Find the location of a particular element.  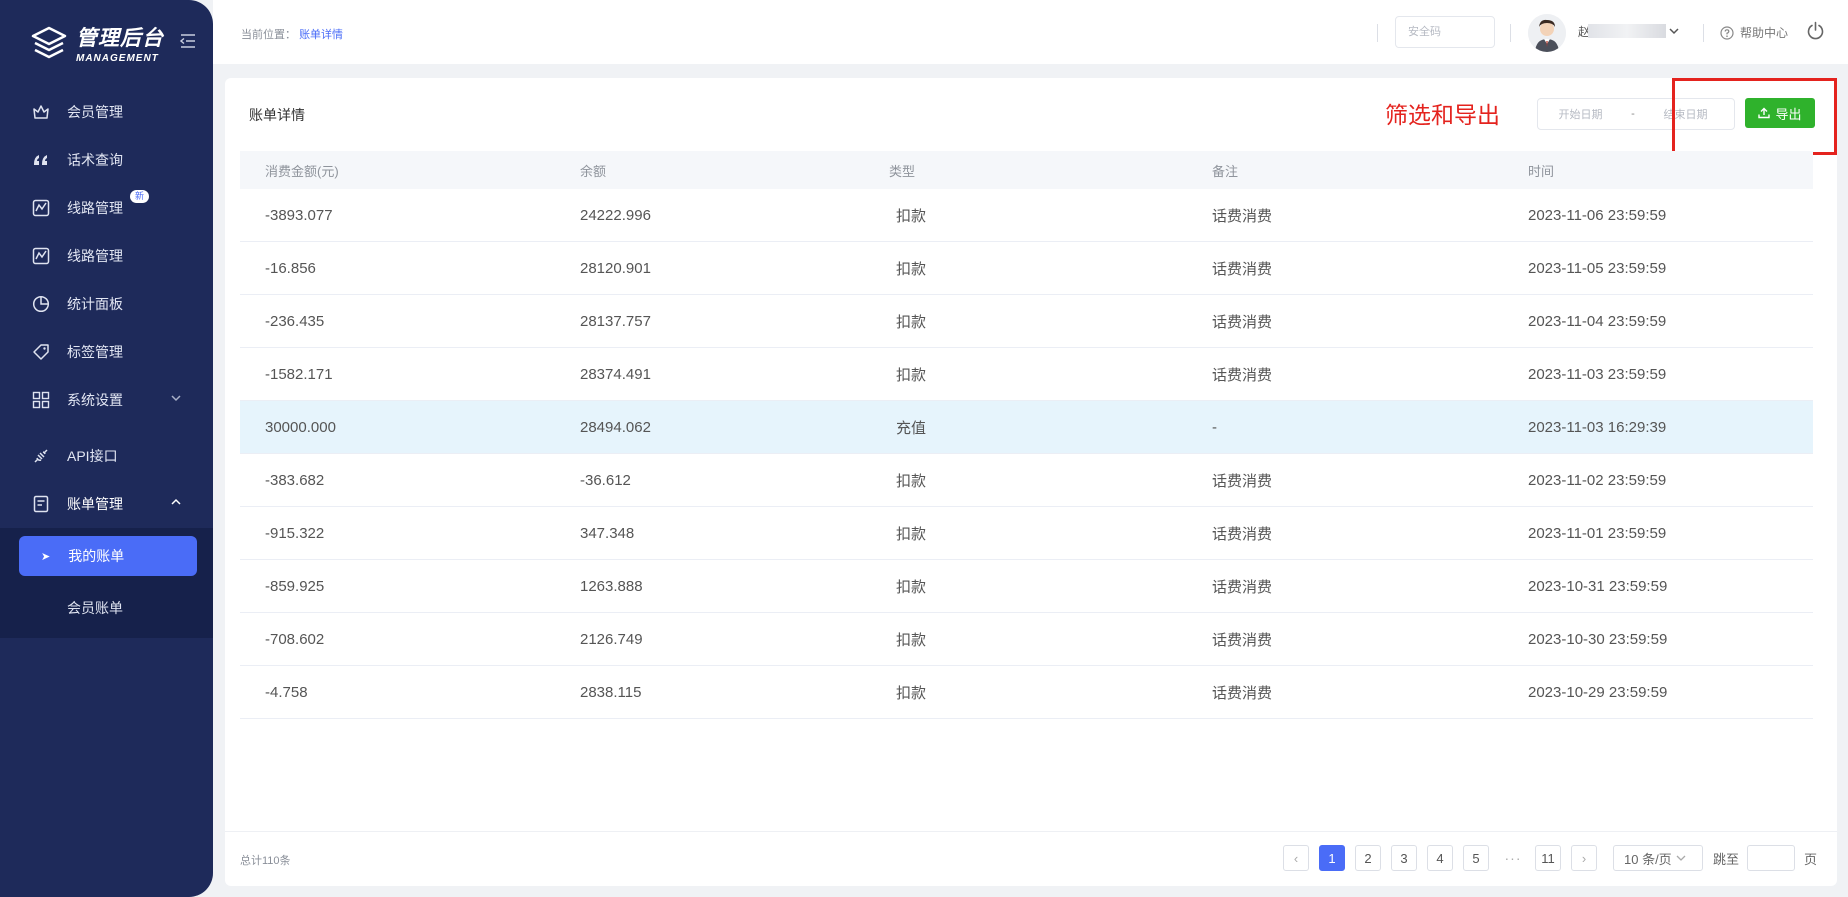

submenu-item-label: 我的账单 is located at coordinates (96, 556).